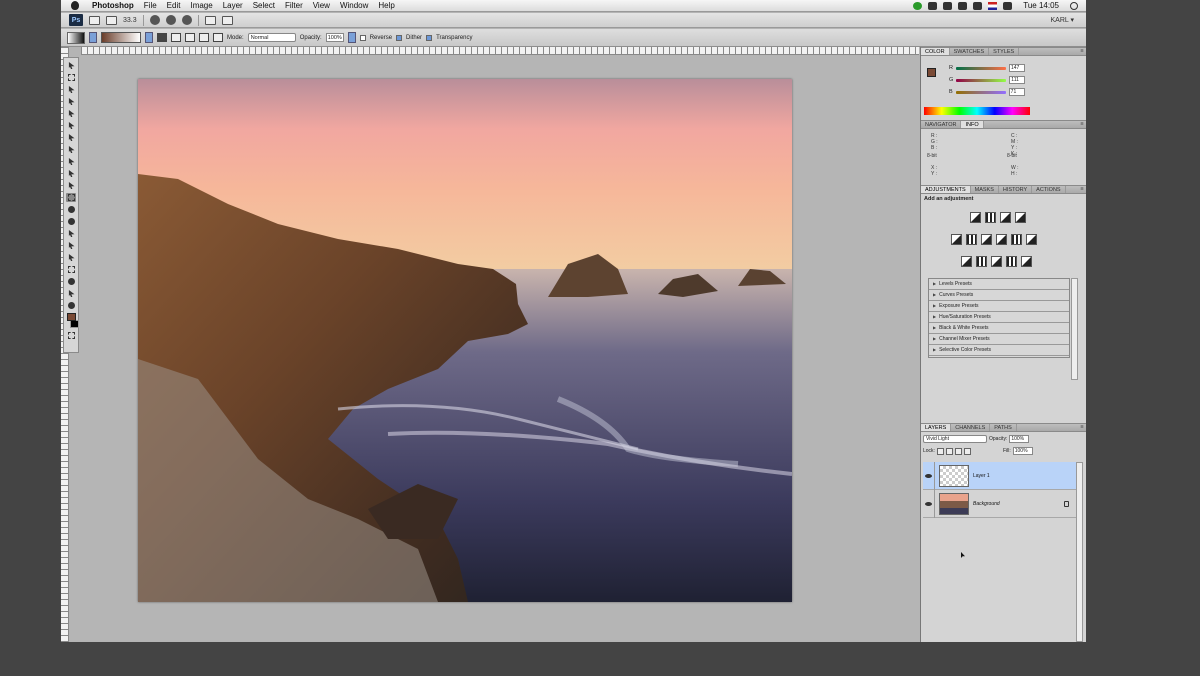 The image size is (1200, 676). I want to click on launch-bridge-icon, so click(94, 20).